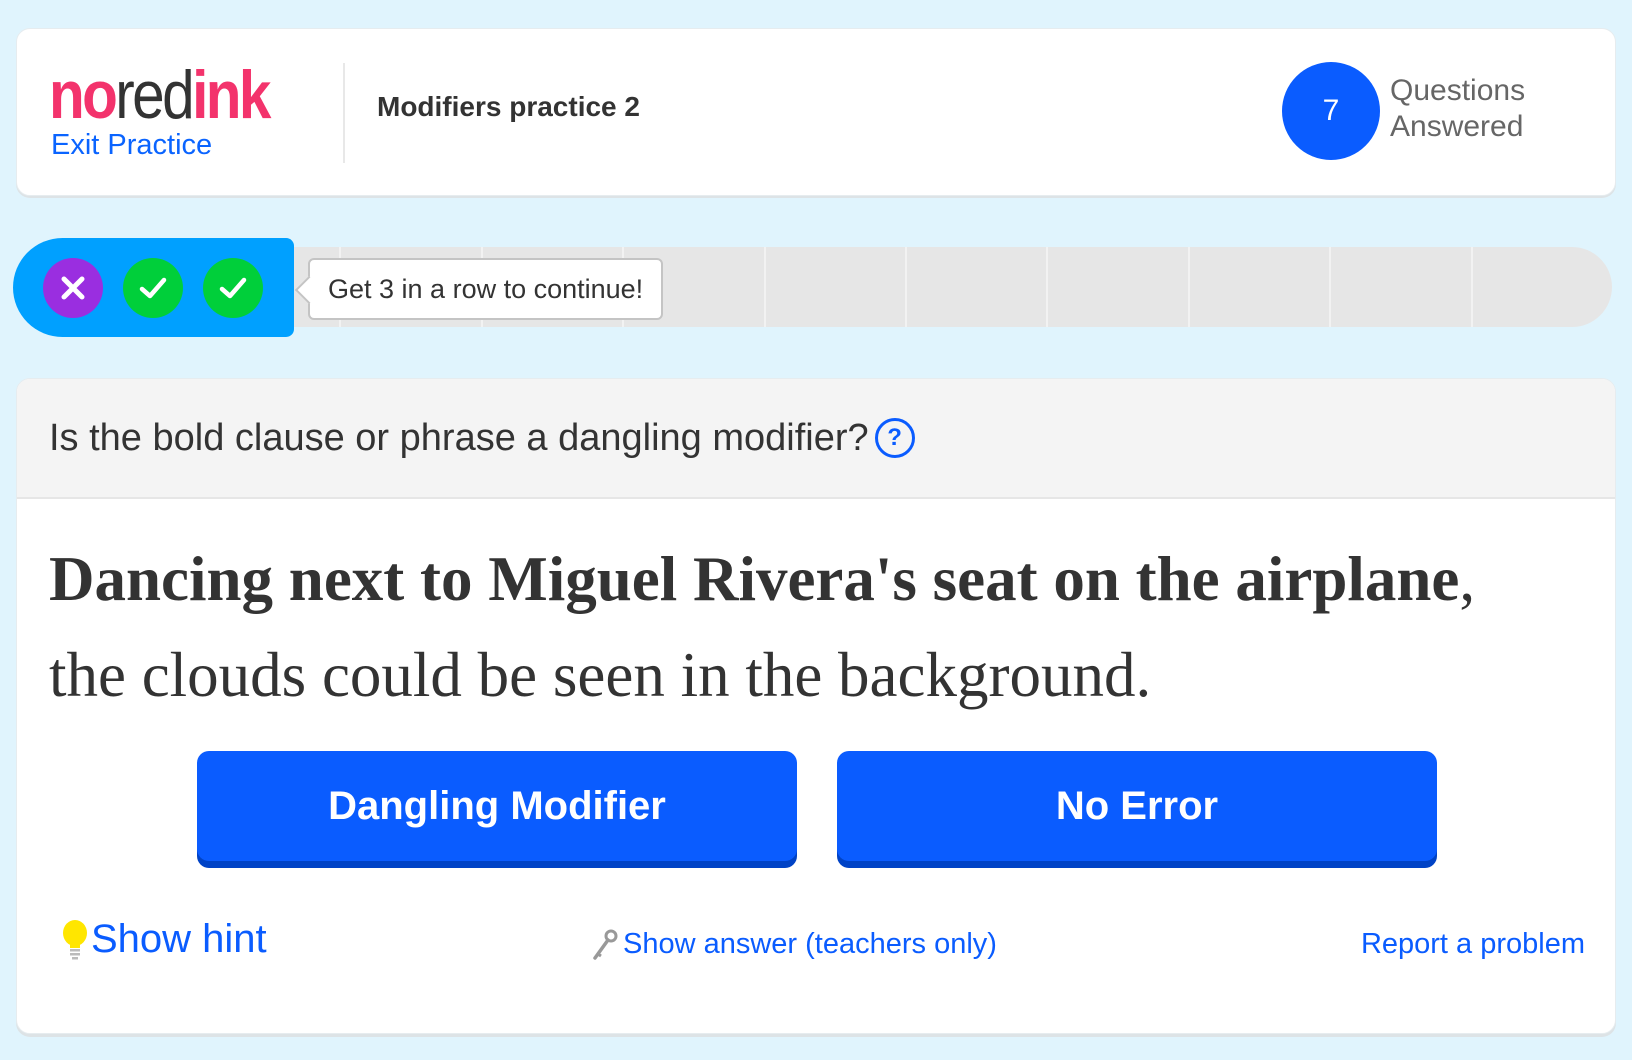 This screenshot has width=1632, height=1060. I want to click on show-hint-label: Show hint, so click(179, 939).